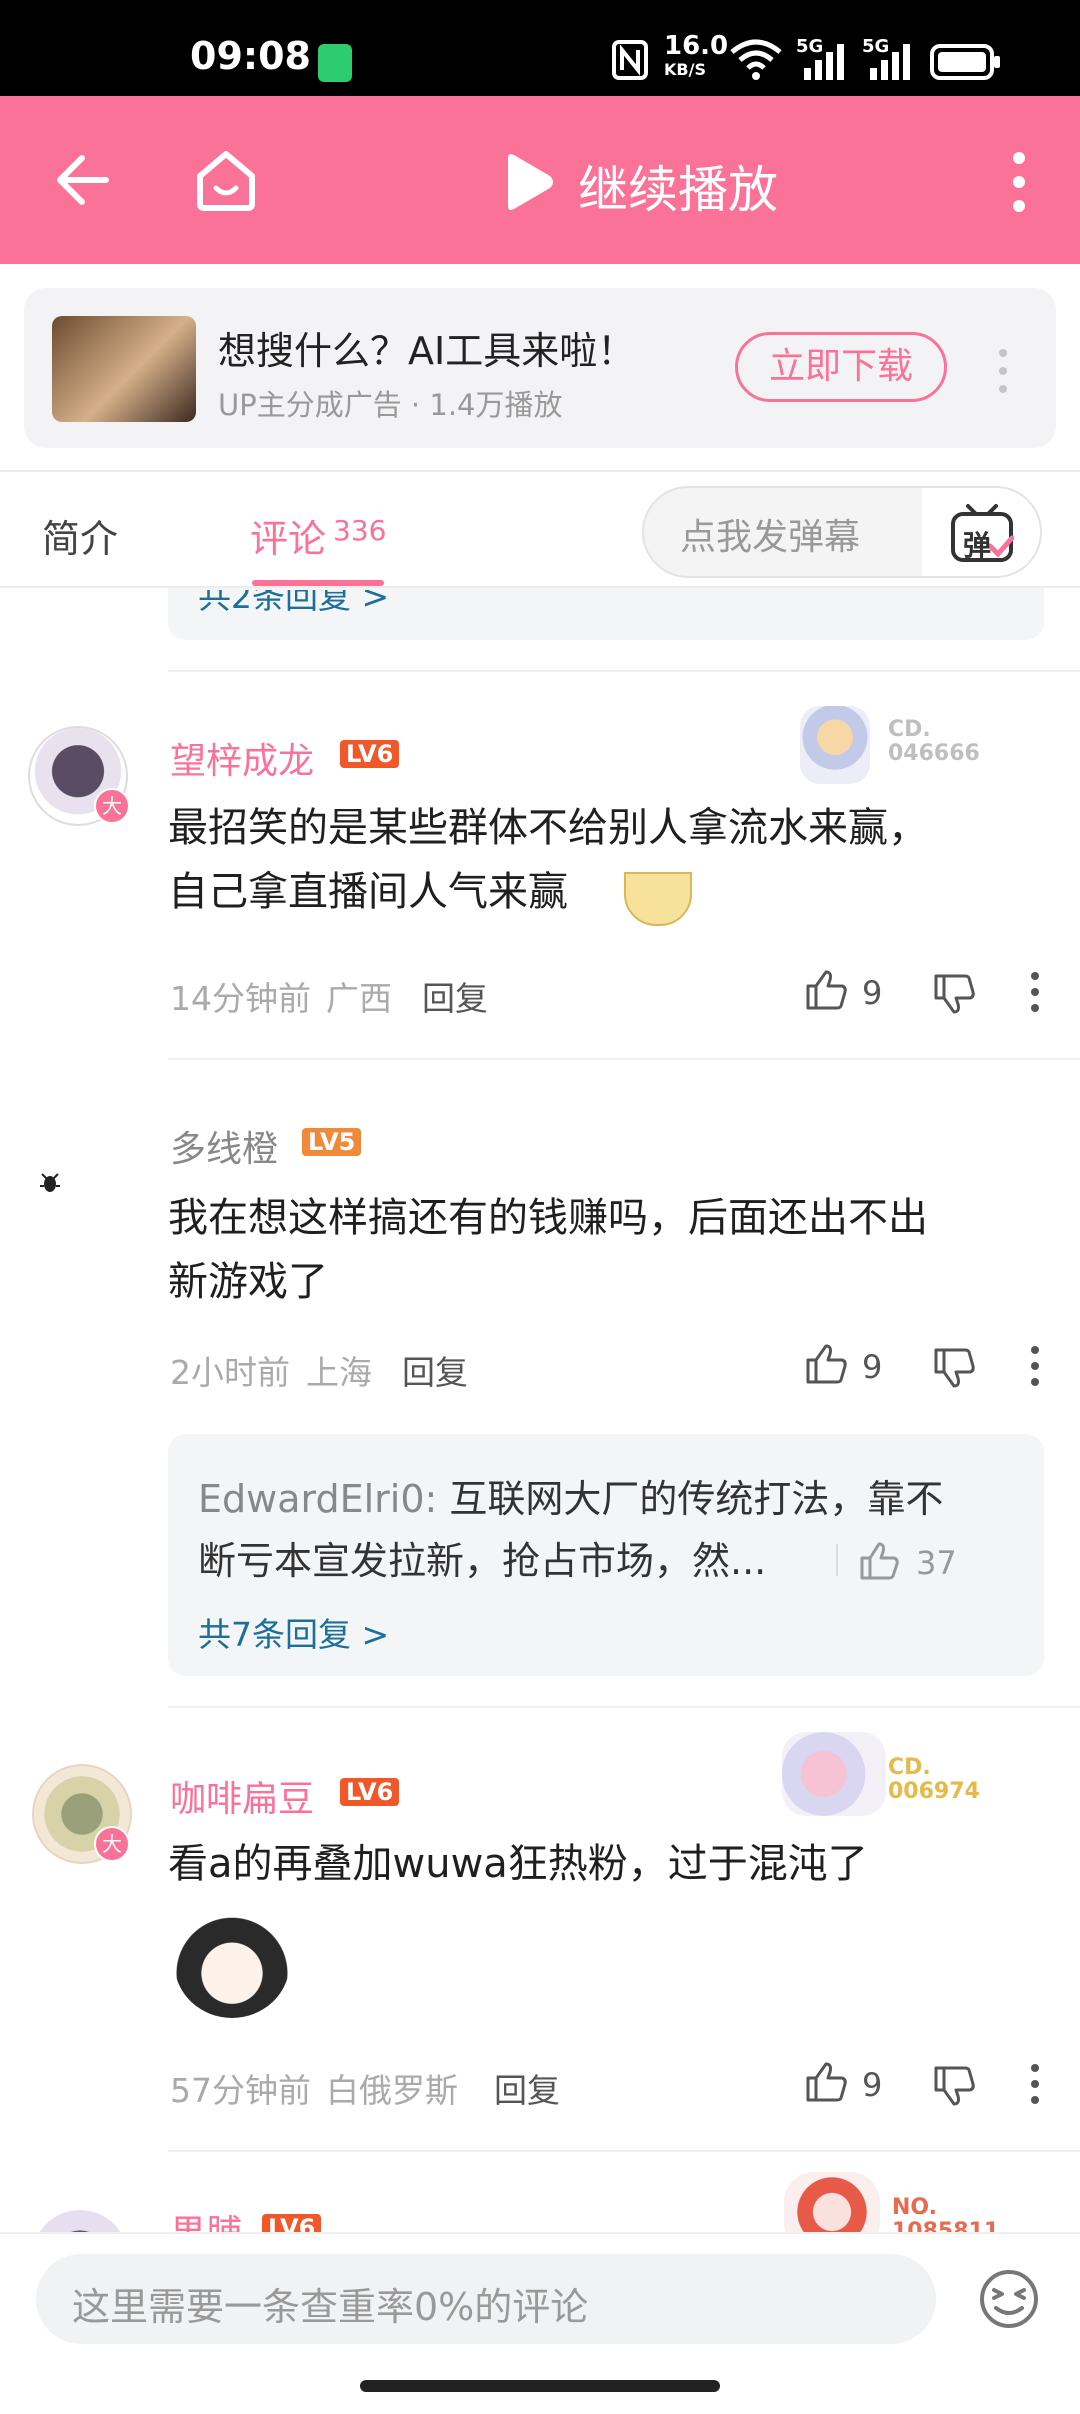  I want to click on comment-username: 多线橙, so click(224, 1146).